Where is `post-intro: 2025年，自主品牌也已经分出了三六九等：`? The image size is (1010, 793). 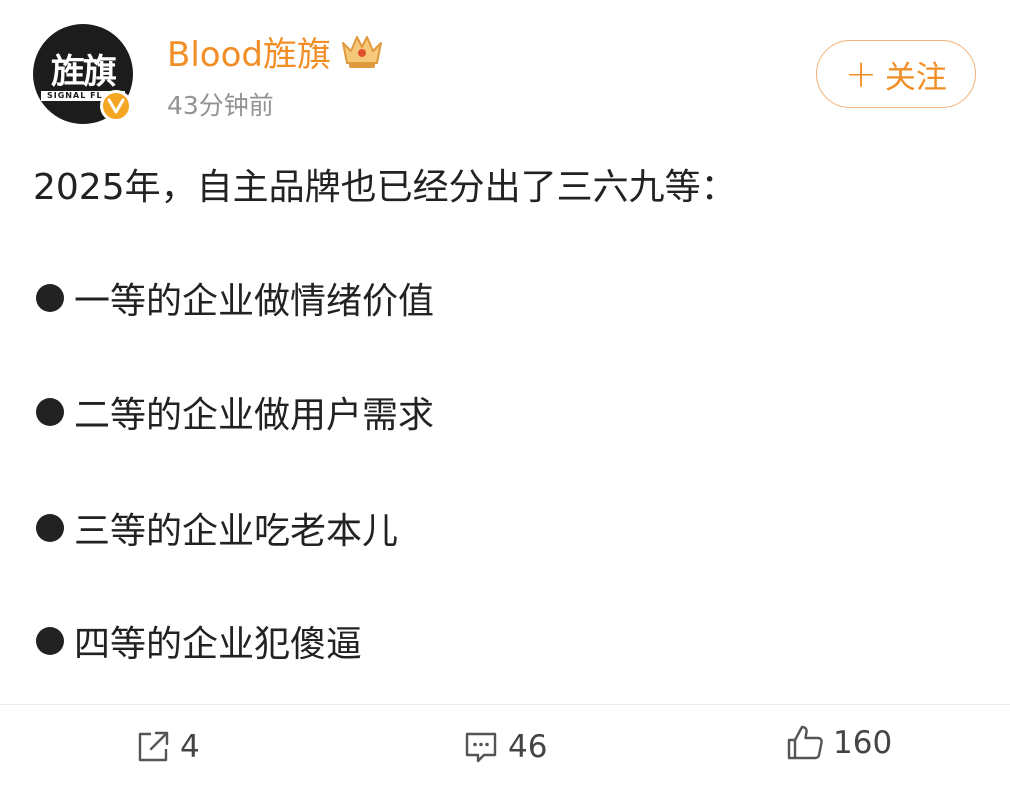
post-intro: 2025年，自主品牌也已经分出了三六九等： is located at coordinates (385, 187).